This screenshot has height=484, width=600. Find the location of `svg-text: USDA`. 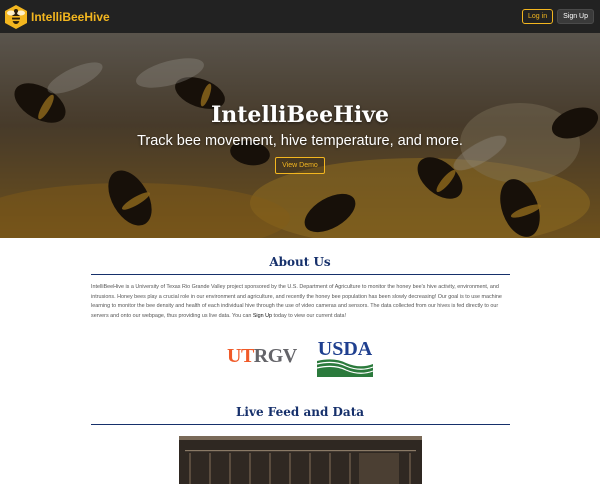

svg-text: USDA is located at coordinates (345, 349).